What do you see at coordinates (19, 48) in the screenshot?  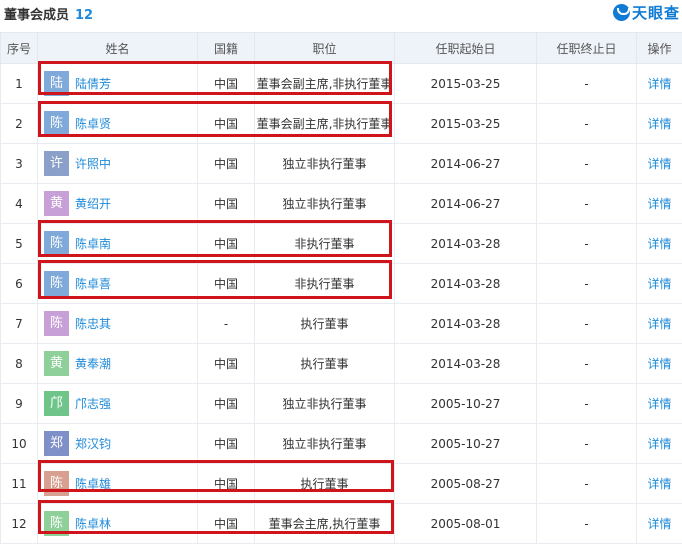 I see `column-header-index: 序号` at bounding box center [19, 48].